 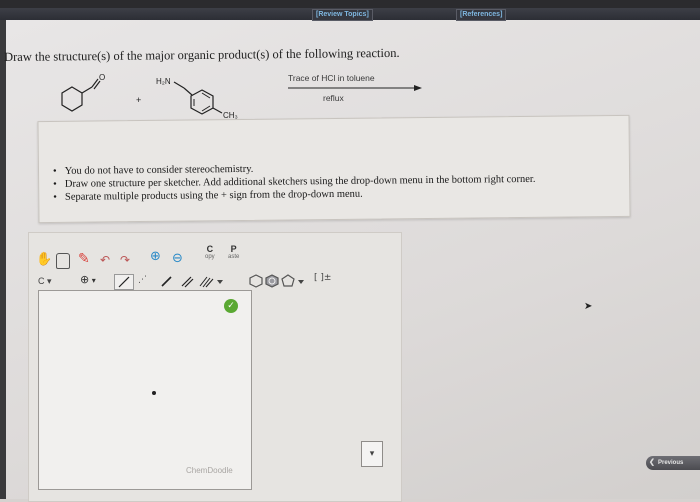 I want to click on zoom-out-icon: ⊖, so click(x=177, y=258).